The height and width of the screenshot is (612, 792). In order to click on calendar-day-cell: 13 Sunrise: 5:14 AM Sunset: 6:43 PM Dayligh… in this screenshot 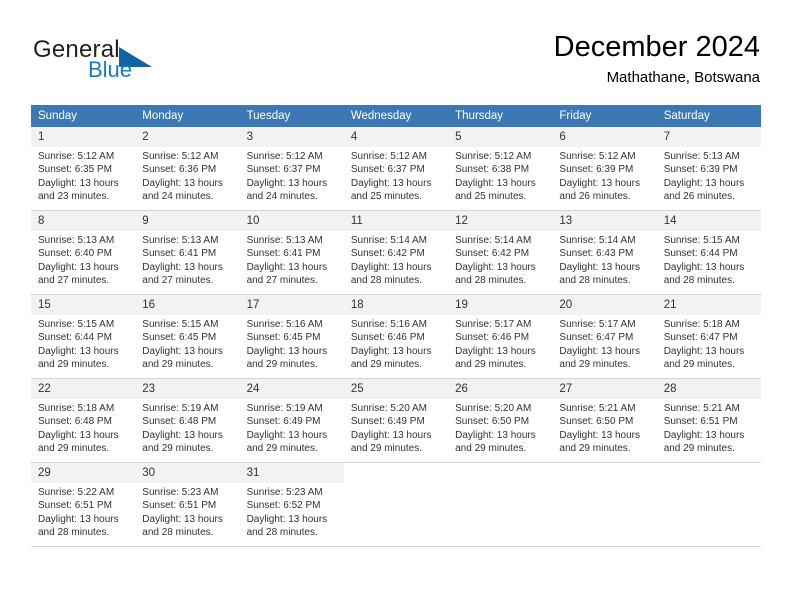, I will do `click(604, 253)`.